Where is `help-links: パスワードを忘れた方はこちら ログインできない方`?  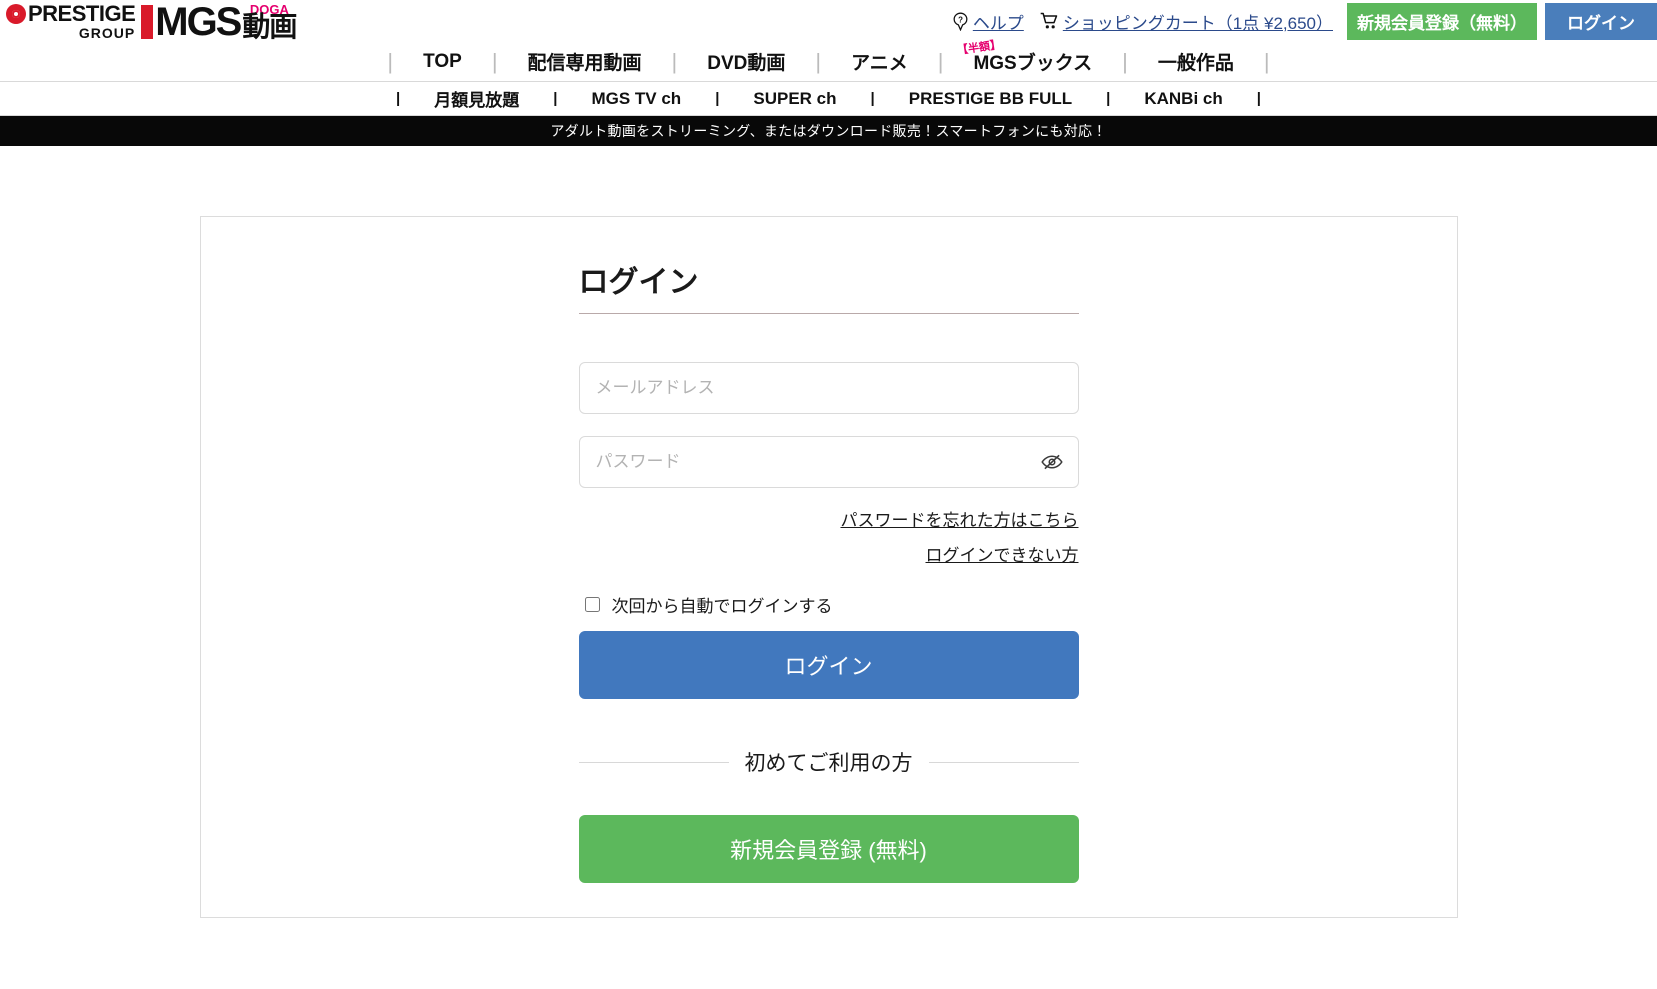 help-links: パスワードを忘れた方はこちら ログインできない方 is located at coordinates (829, 536).